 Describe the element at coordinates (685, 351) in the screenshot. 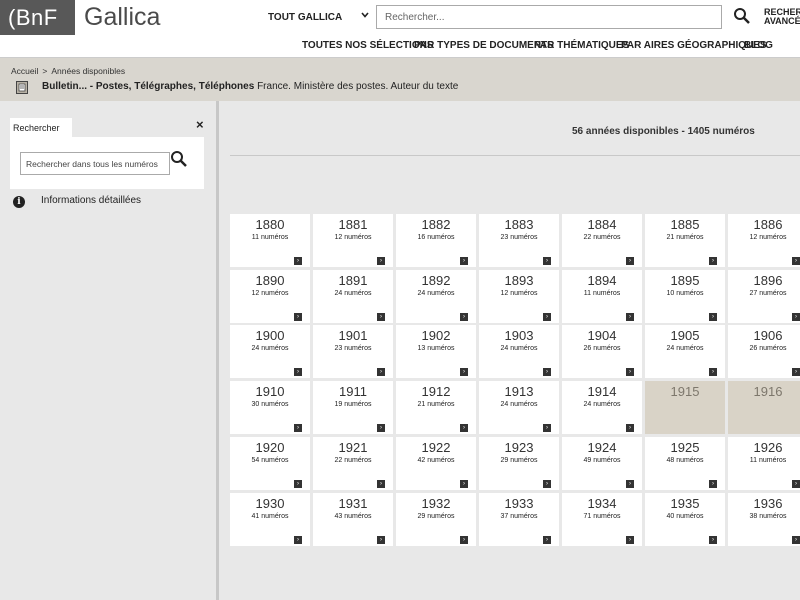

I see `year-card: 1905 24 numéros ›` at that location.